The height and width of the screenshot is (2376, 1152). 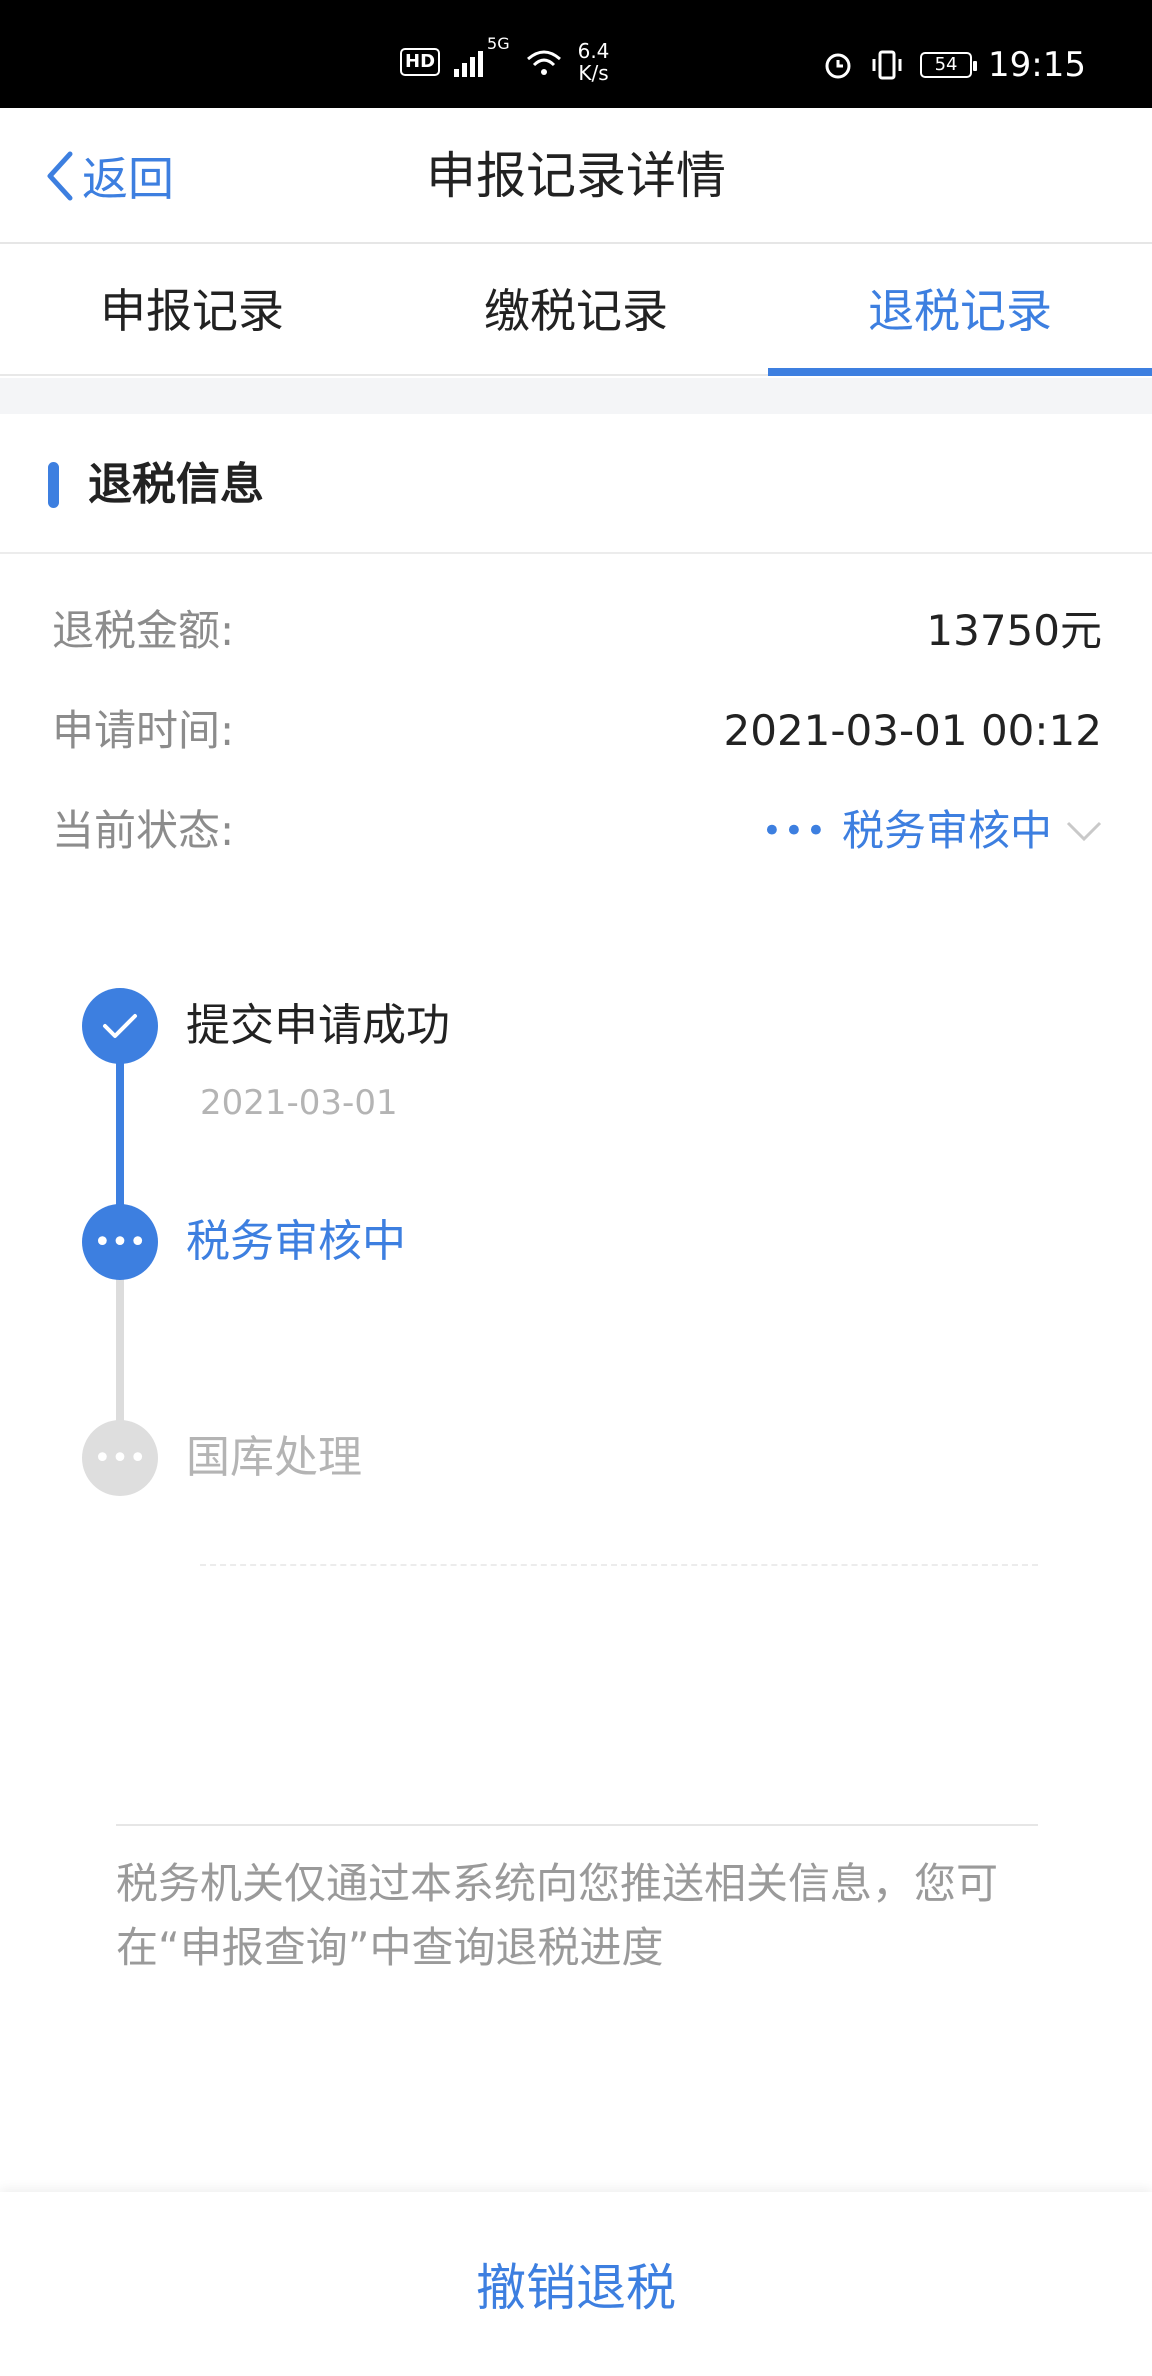 I want to click on current-status-text: 税务审核中, so click(x=946, y=830).